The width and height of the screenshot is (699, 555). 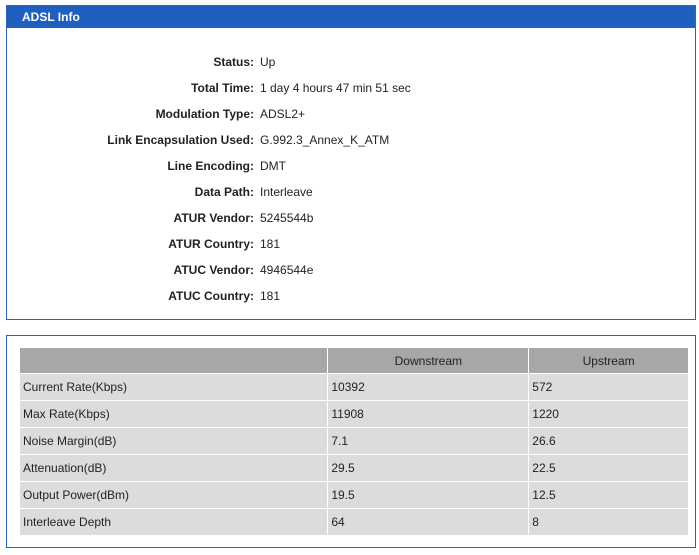 I want to click on info-label: Link Encapsulation Used:, so click(x=180, y=140).